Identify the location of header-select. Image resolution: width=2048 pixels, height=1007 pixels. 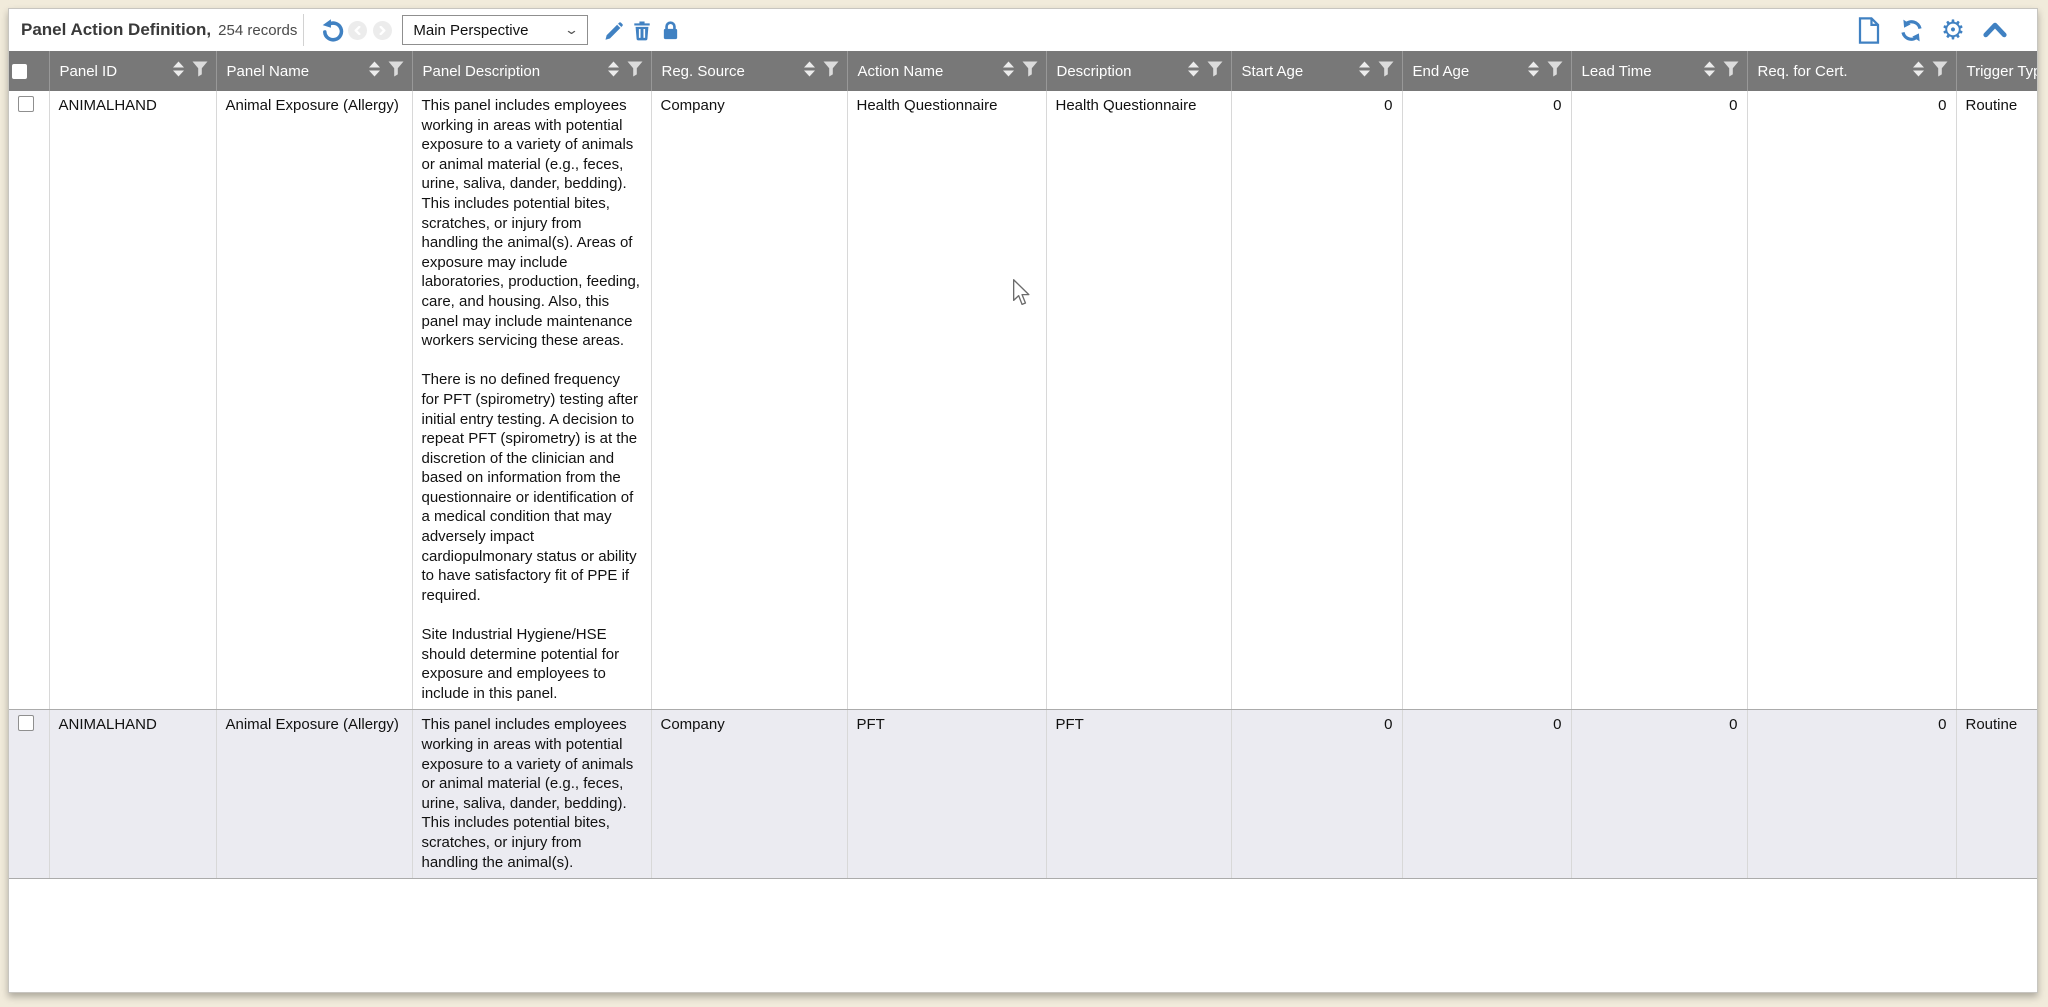
(29, 71).